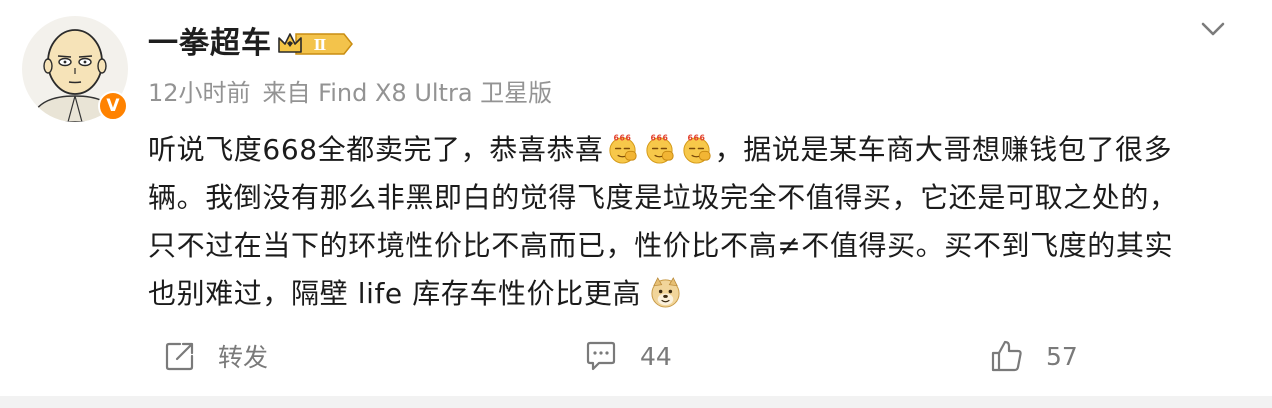 The height and width of the screenshot is (408, 1272). Describe the element at coordinates (1034, 356) in the screenshot. I see `like-button: 57` at that location.